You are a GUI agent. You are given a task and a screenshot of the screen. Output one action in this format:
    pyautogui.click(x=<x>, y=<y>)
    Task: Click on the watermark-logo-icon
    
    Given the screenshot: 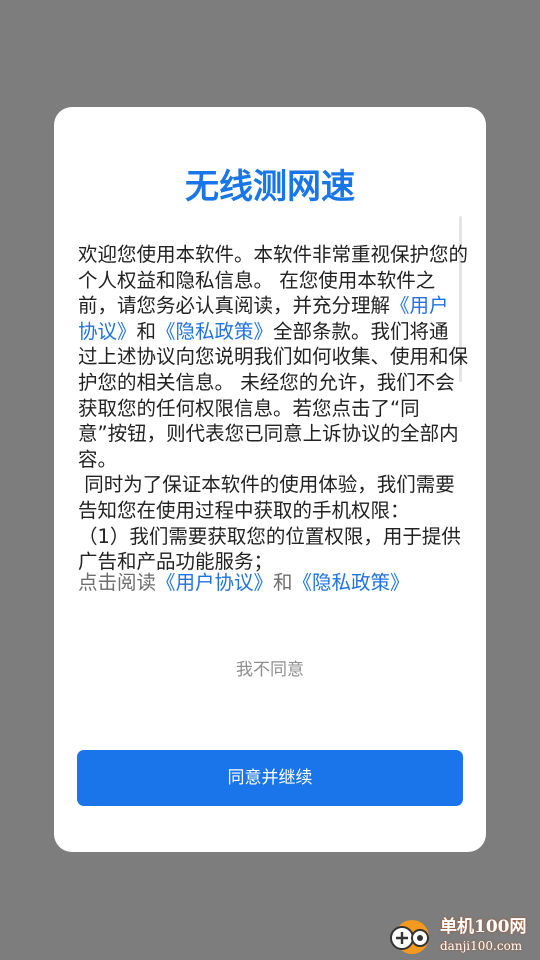 What is the action you would take?
    pyautogui.click(x=409, y=937)
    